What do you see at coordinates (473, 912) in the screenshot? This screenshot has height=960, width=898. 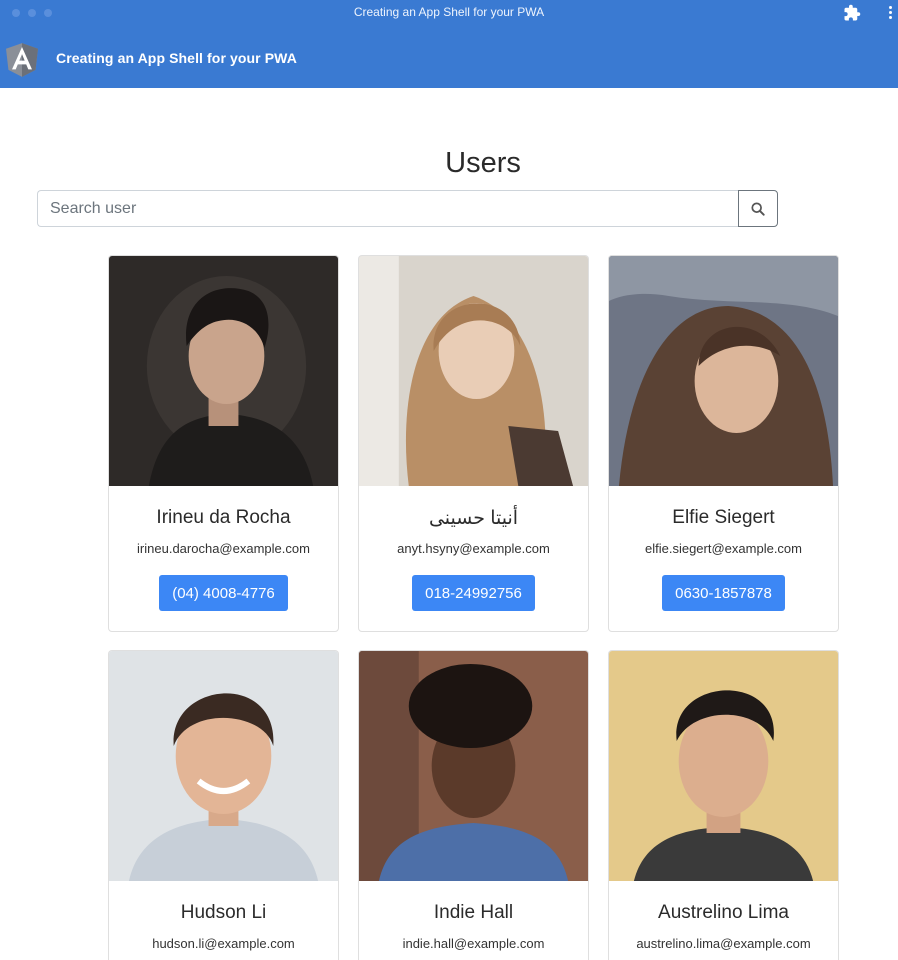 I see `user-name: Indie Hall` at bounding box center [473, 912].